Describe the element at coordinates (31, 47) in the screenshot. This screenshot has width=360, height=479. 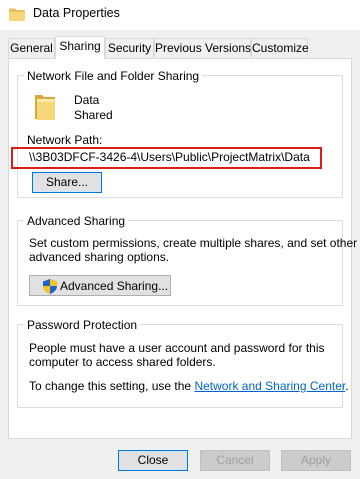
I see `tab-general: General` at that location.